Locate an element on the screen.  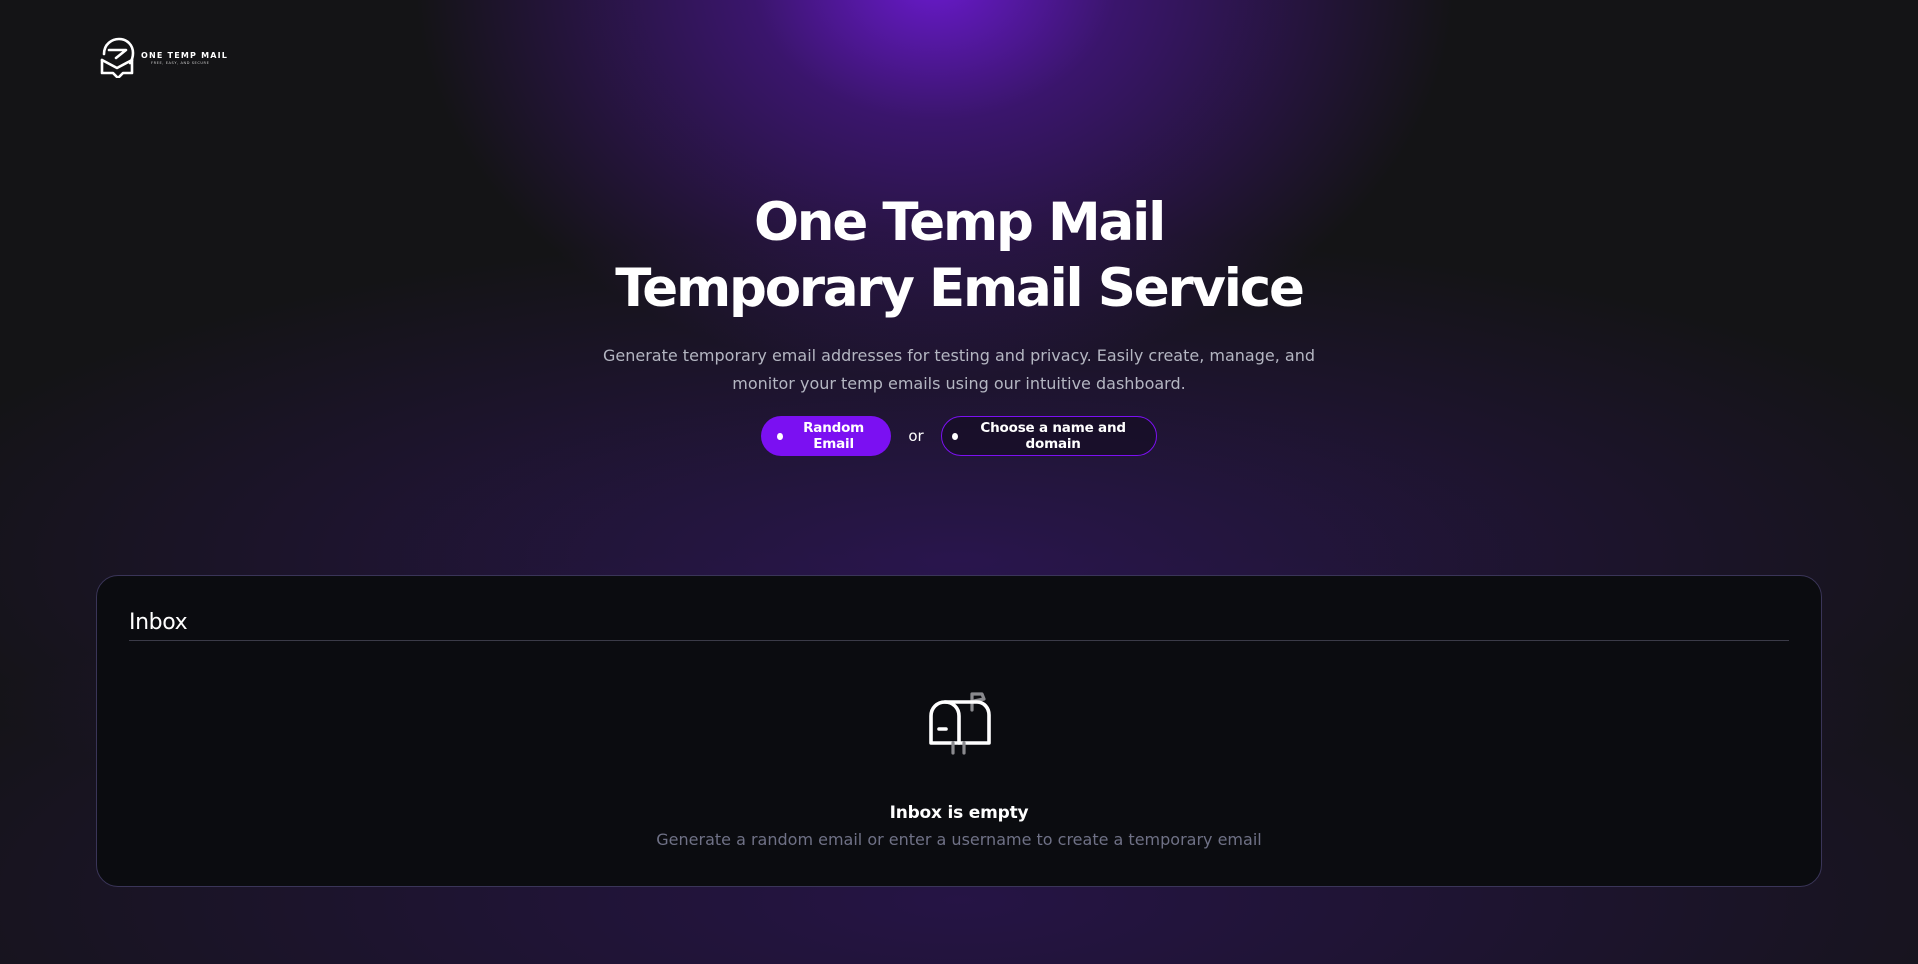
title-line-1: One Temp Mail is located at coordinates (959, 222).